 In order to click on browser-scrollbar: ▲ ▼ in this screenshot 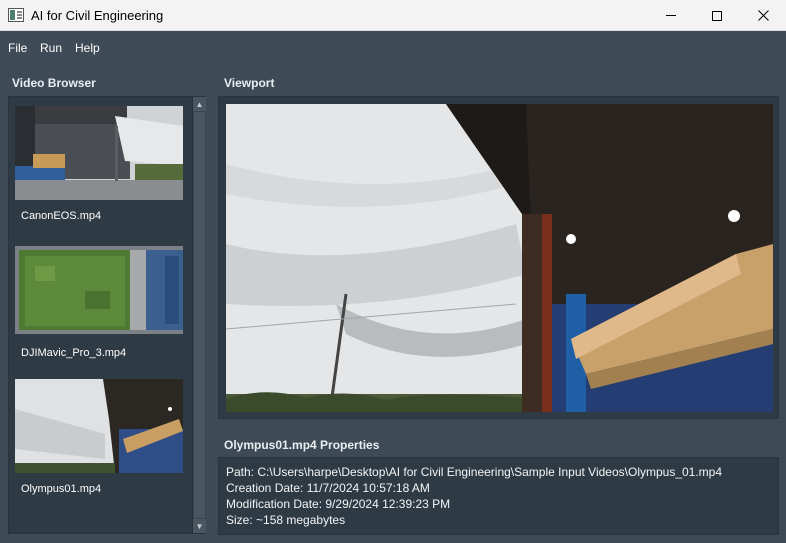, I will do `click(199, 315)`.